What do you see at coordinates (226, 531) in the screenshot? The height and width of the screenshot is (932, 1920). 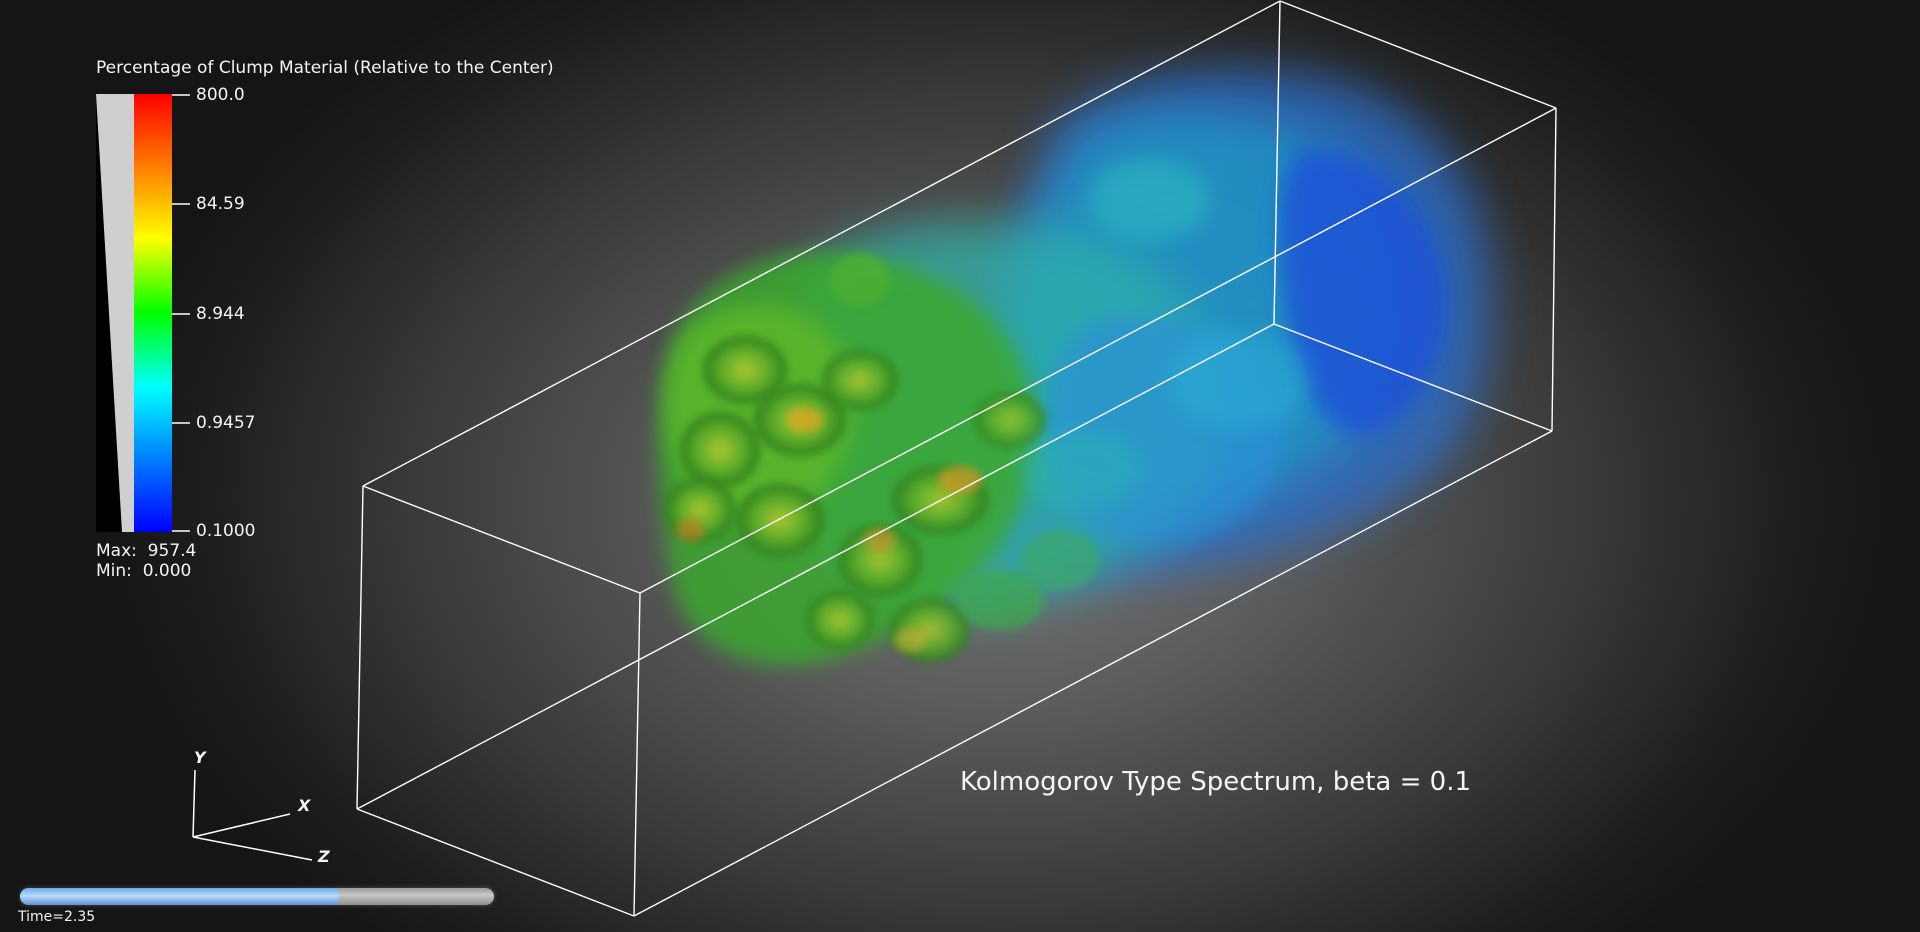 I see `legend-tick-label: 0.1000` at bounding box center [226, 531].